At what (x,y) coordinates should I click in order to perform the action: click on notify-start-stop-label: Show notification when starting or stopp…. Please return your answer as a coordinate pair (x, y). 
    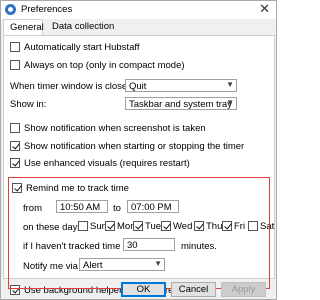
    Looking at the image, I should click on (134, 146).